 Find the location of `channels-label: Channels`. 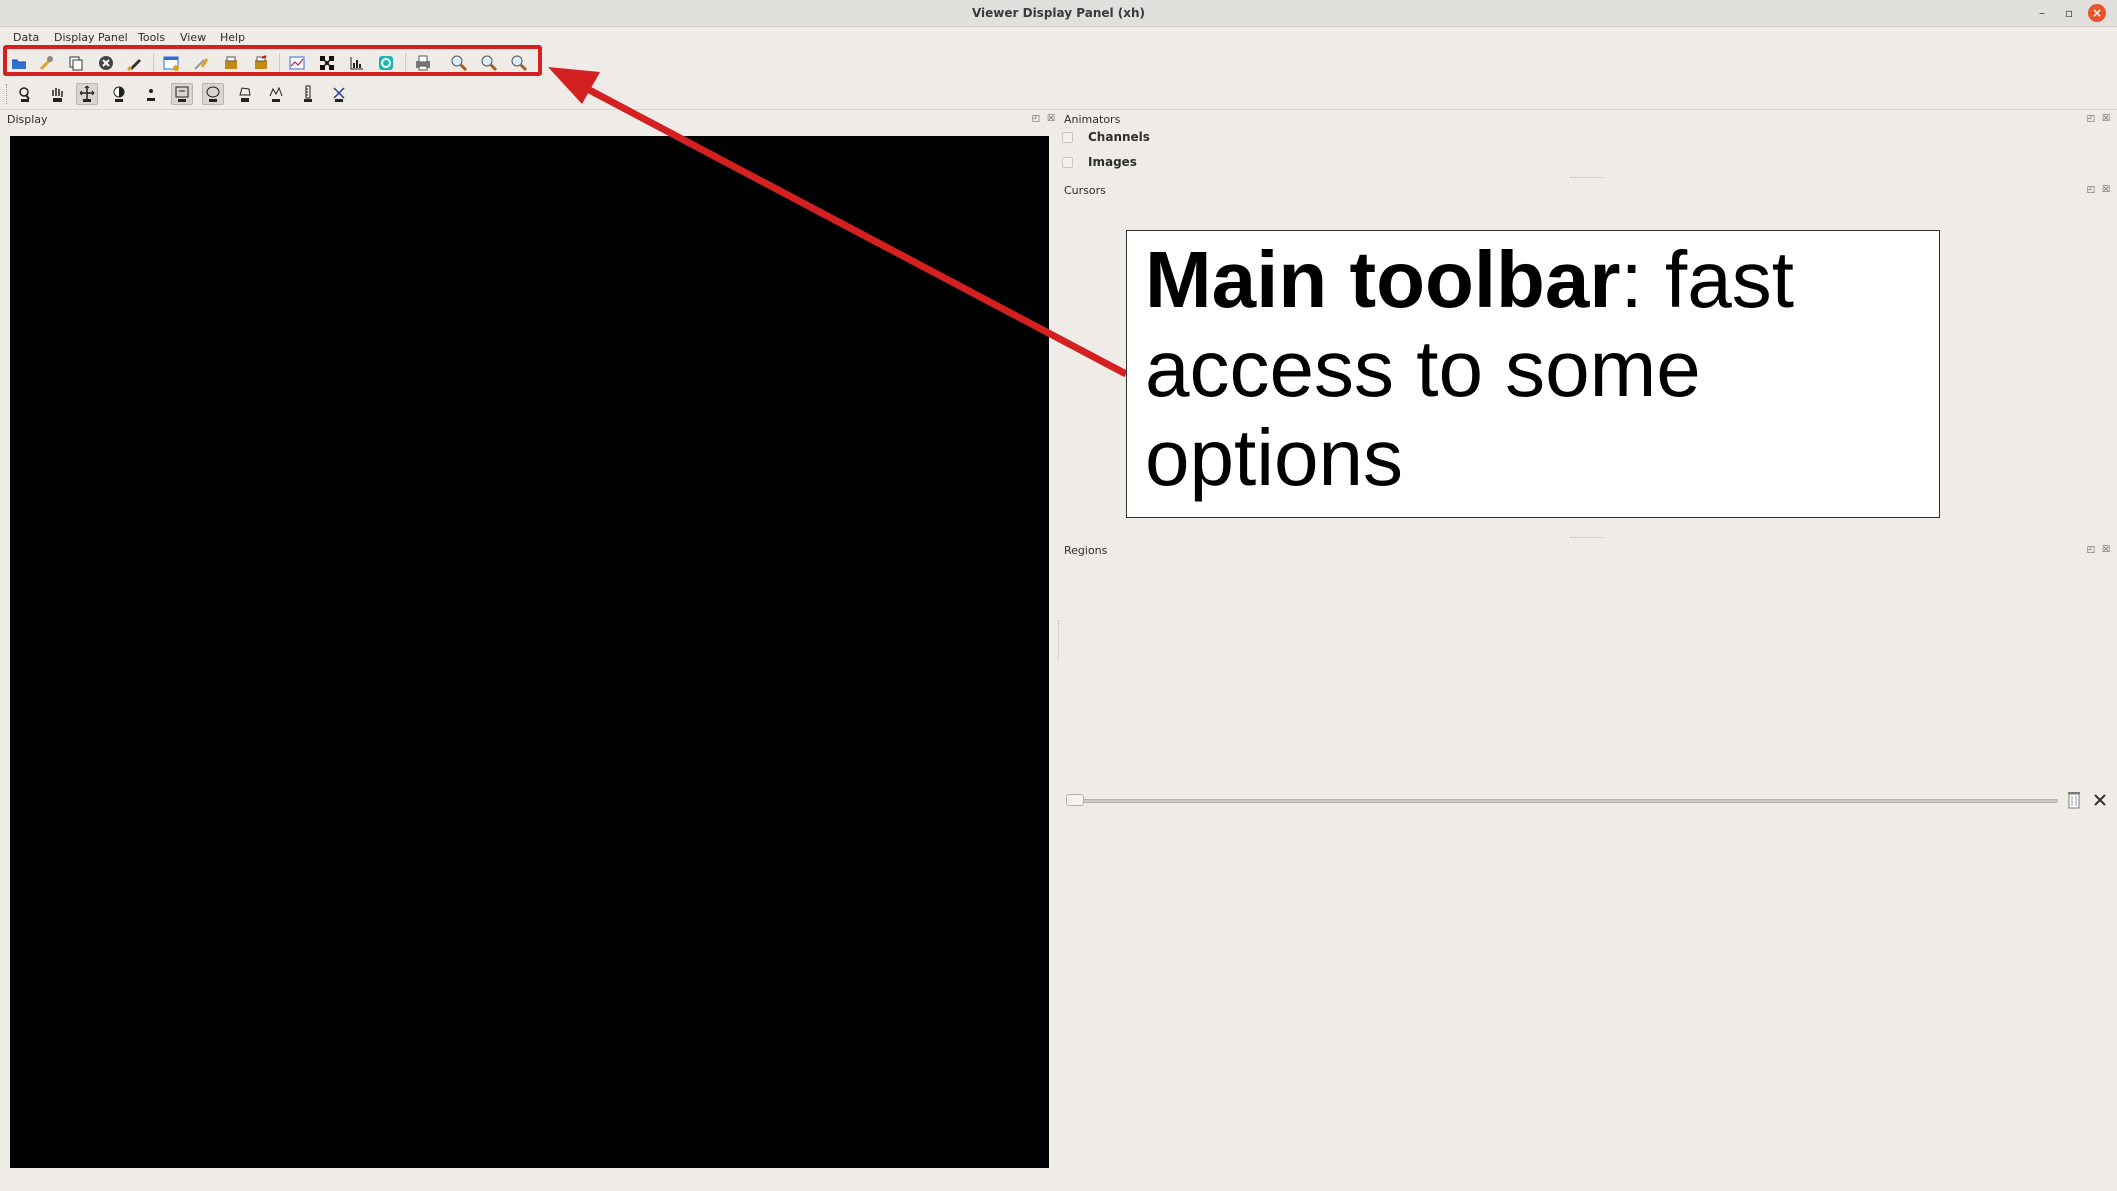

channels-label: Channels is located at coordinates (1119, 137).